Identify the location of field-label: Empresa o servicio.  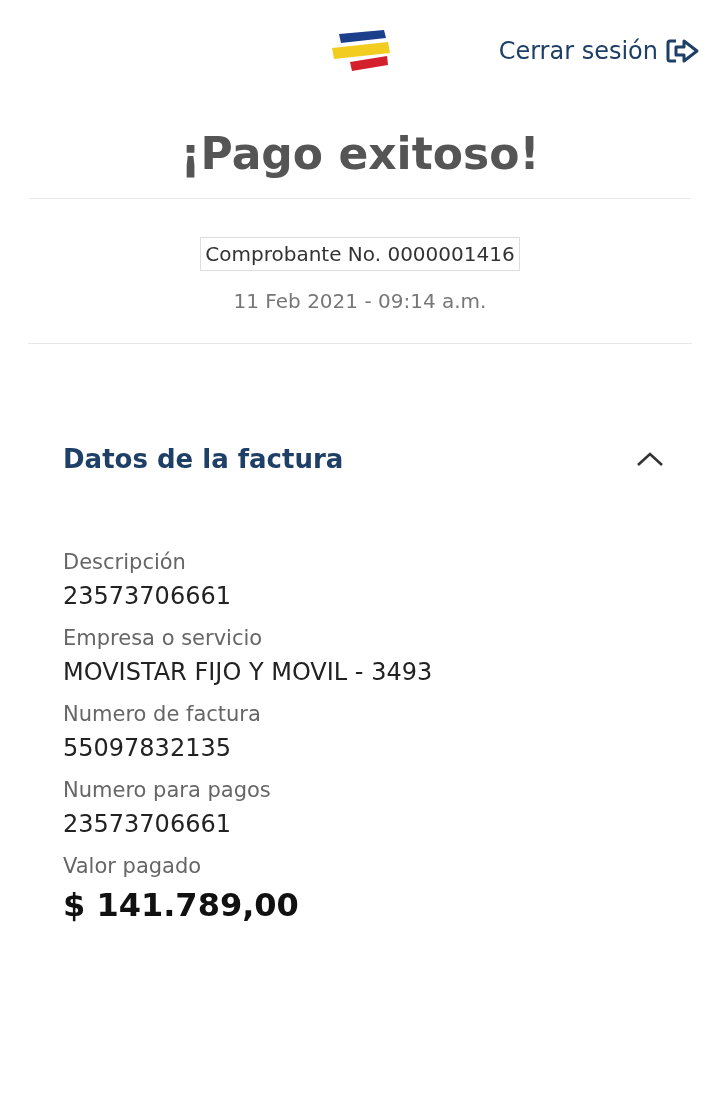
(163, 638).